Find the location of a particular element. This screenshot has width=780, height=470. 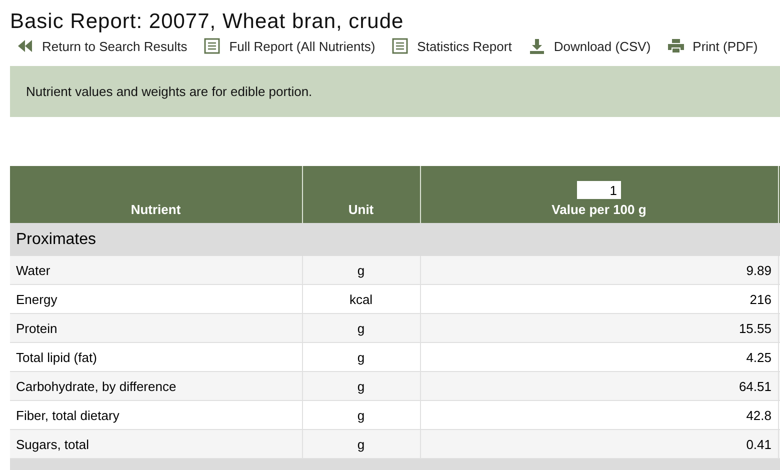

table-cell: 0.41 is located at coordinates (599, 444).